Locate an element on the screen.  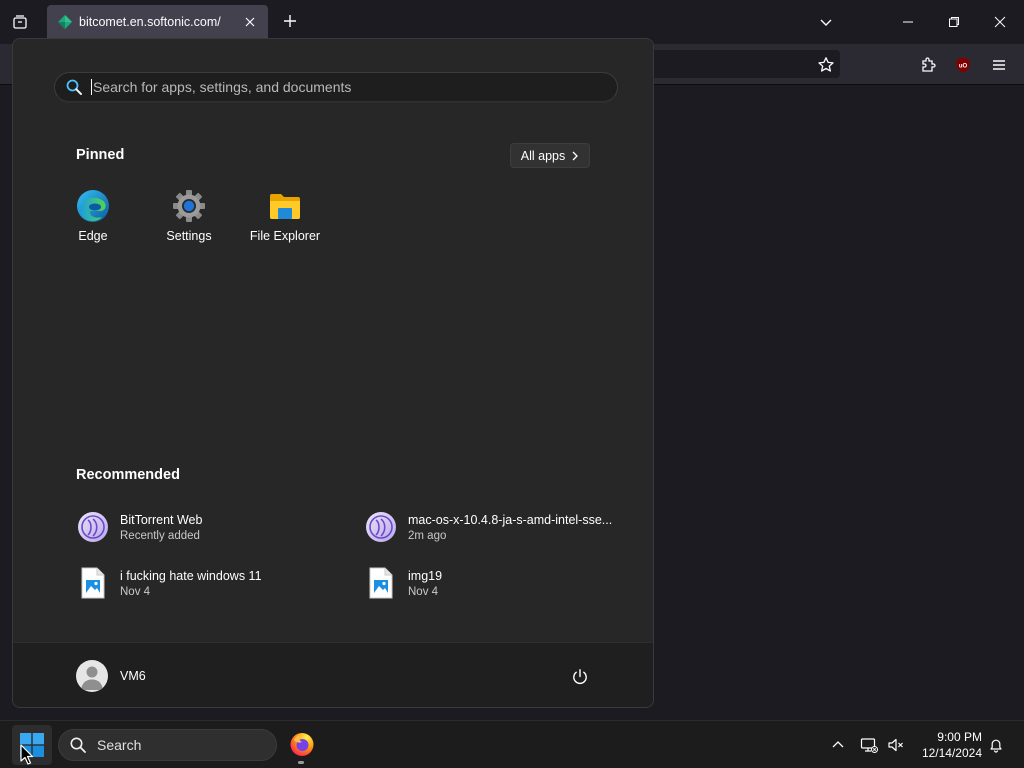
recommended-item: img19 Nov 4 is located at coordinates (494, 583).